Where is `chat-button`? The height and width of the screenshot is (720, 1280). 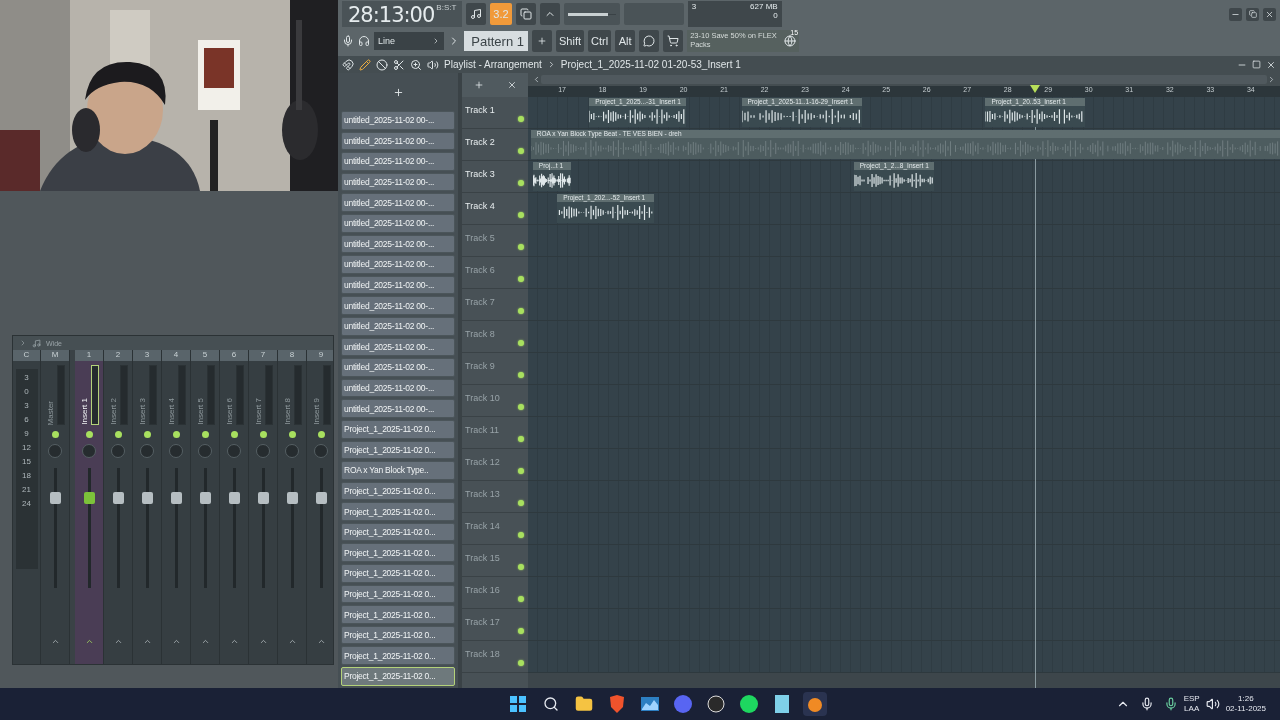 chat-button is located at coordinates (649, 41).